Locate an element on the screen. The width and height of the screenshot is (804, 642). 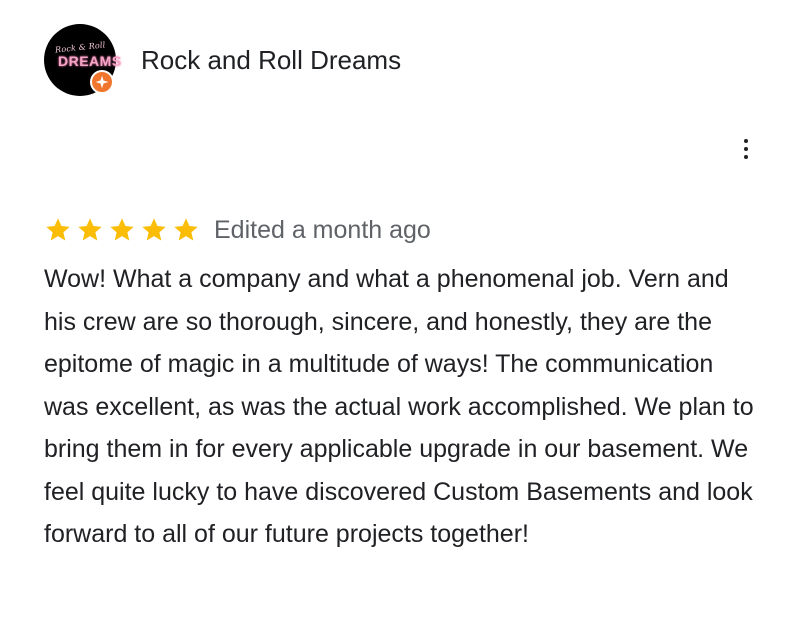
logo-text-main: DREAMS is located at coordinates (90, 61).